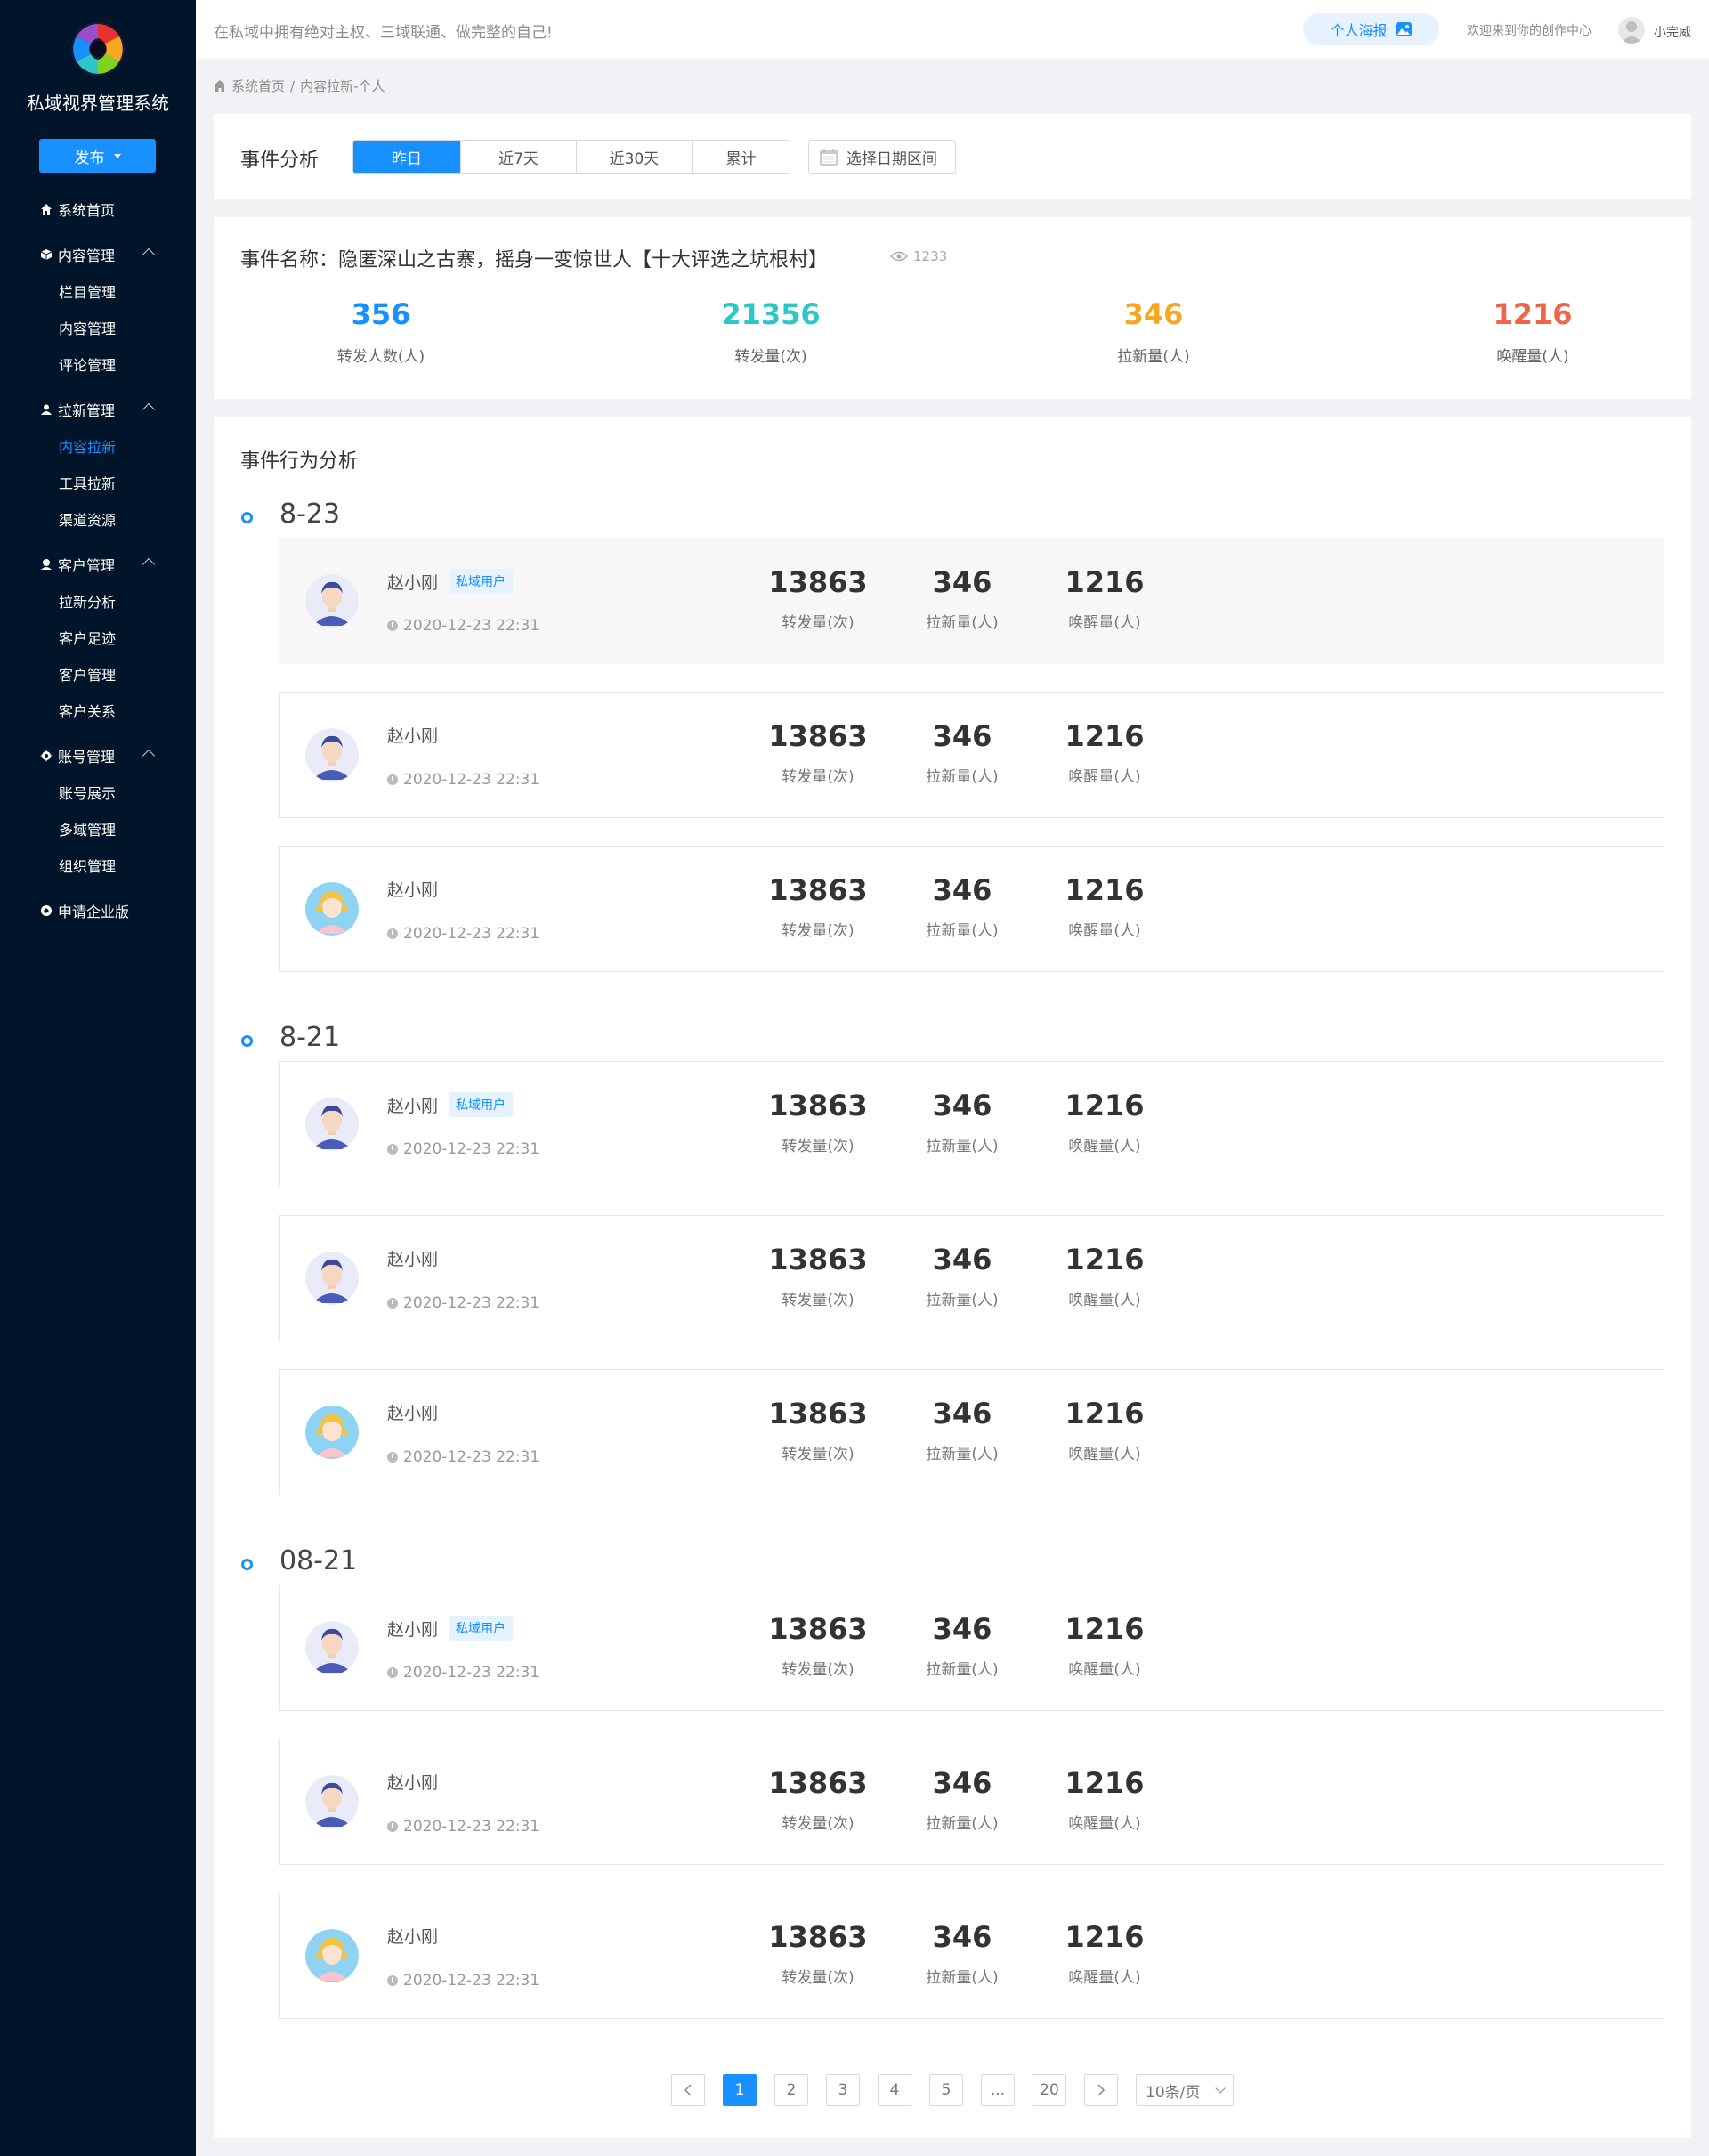 This screenshot has height=2156, width=1709. What do you see at coordinates (771, 331) in the screenshot?
I see `stat-forward-count: 21356 转发量(次)` at bounding box center [771, 331].